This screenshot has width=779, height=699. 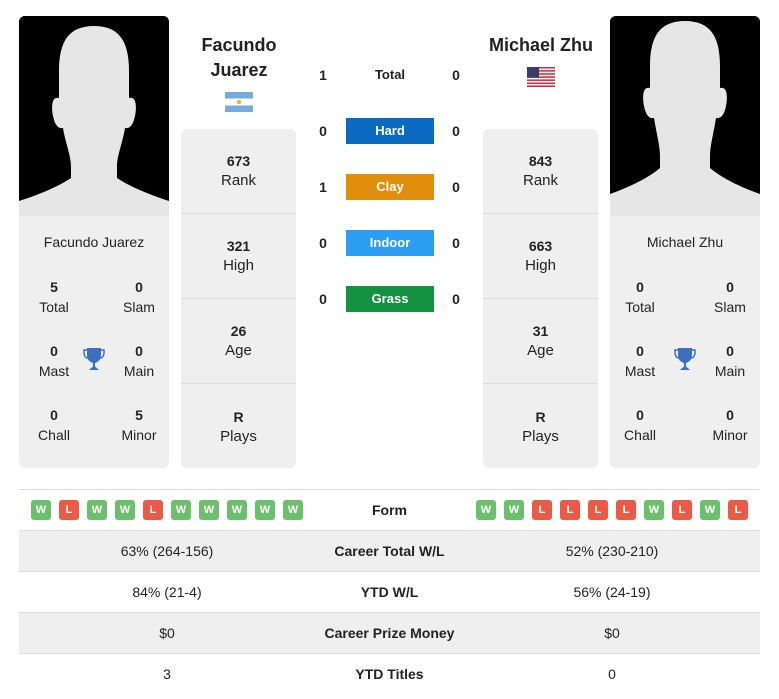 What do you see at coordinates (238, 341) in the screenshot?
I see `age-cell: 26 Age` at bounding box center [238, 341].